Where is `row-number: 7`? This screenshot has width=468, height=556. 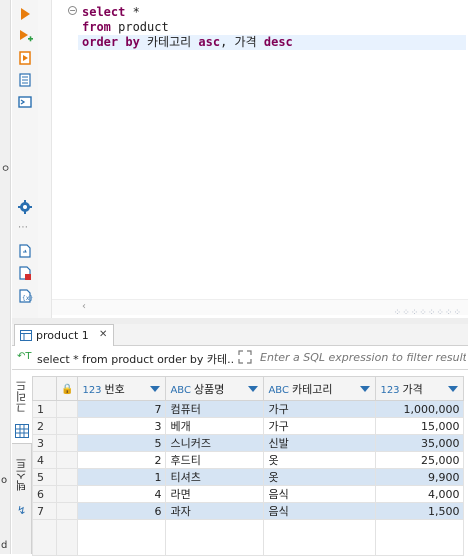 row-number: 7 is located at coordinates (44, 511).